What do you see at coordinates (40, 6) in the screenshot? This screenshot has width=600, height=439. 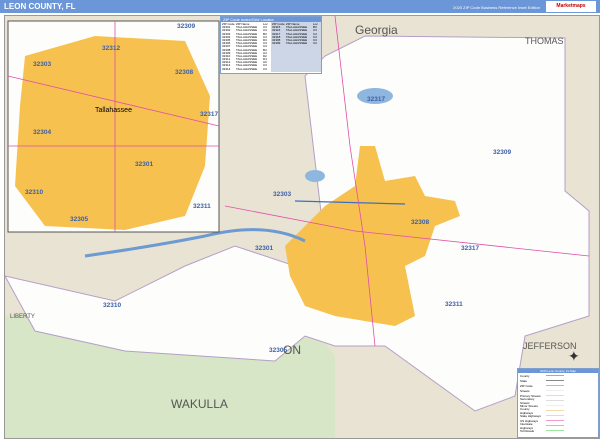 I see `map-title: LEON COUNTY, FL` at bounding box center [40, 6].